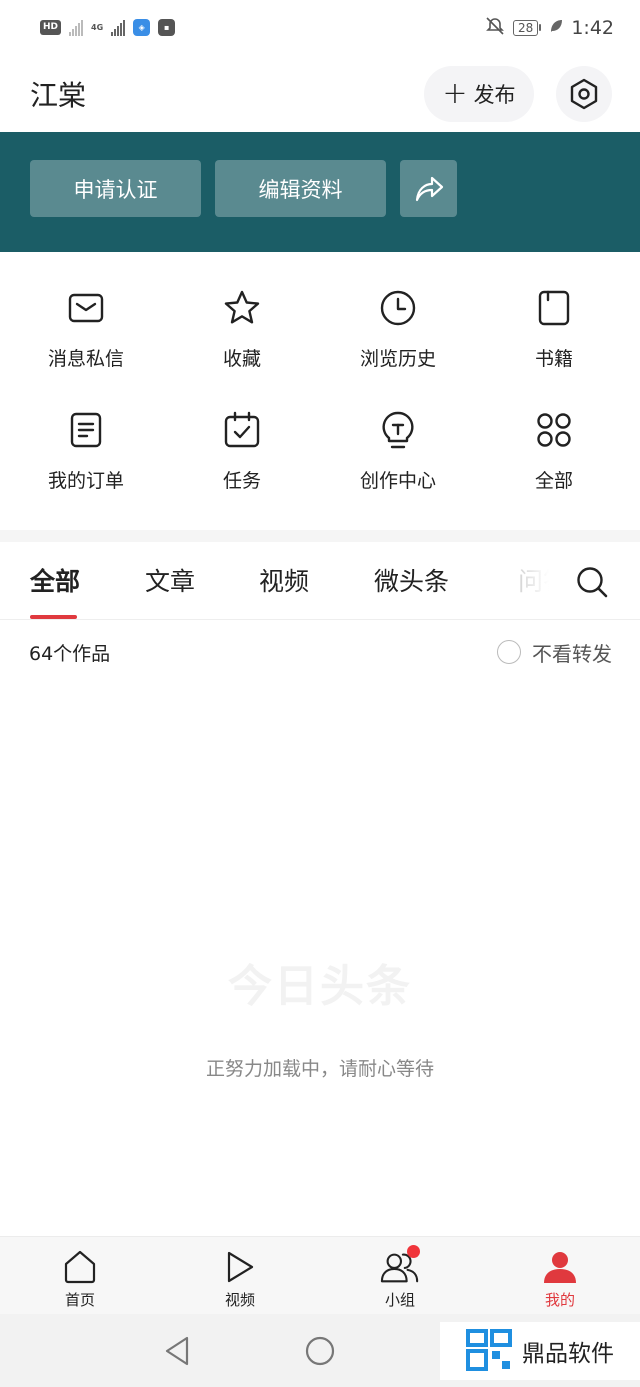 The image size is (640, 1387). I want to click on watermark-text: 鼎品软件, so click(568, 1354).